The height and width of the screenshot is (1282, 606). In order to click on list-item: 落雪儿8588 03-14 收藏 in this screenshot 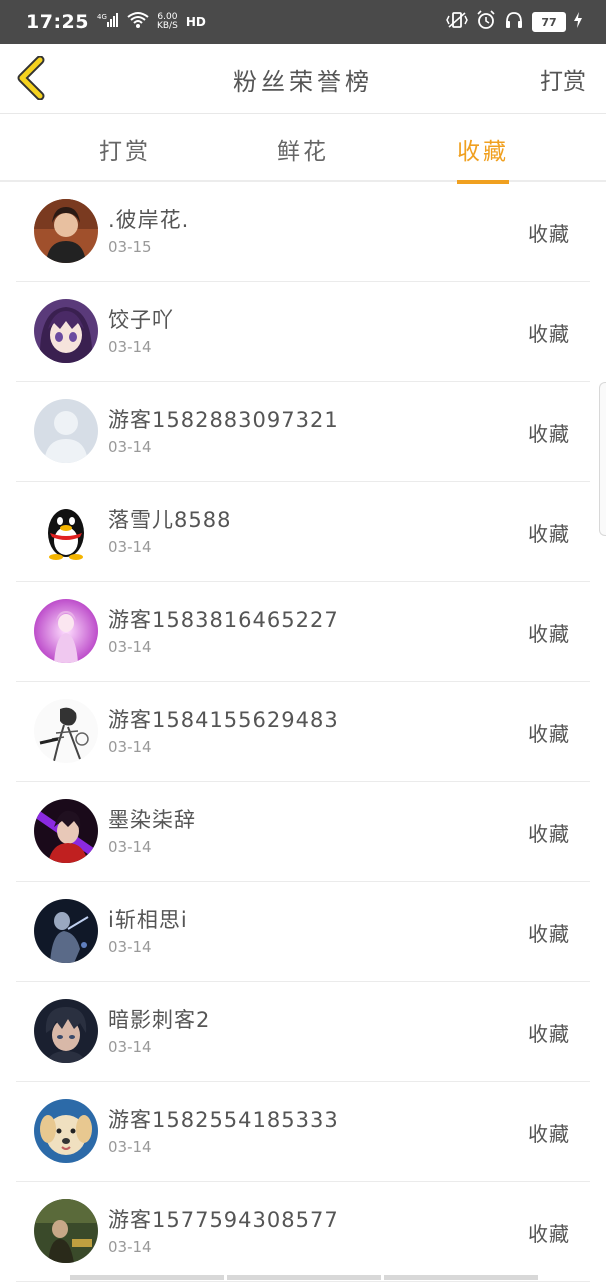, I will do `click(303, 532)`.